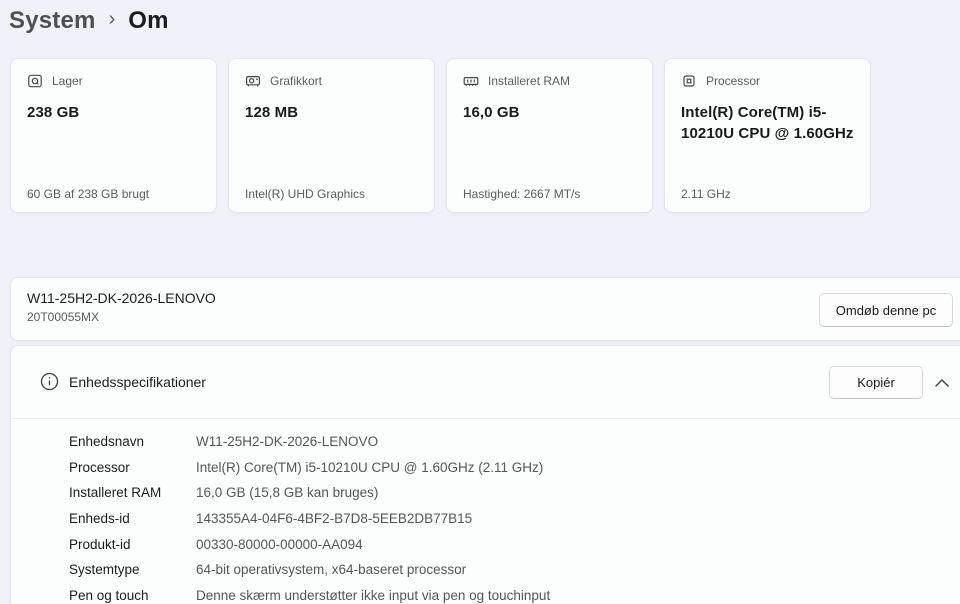  I want to click on spec-row-device-name: Enhedsnavn W11-25H2-DK-2026-LENOVO, so click(485, 442).